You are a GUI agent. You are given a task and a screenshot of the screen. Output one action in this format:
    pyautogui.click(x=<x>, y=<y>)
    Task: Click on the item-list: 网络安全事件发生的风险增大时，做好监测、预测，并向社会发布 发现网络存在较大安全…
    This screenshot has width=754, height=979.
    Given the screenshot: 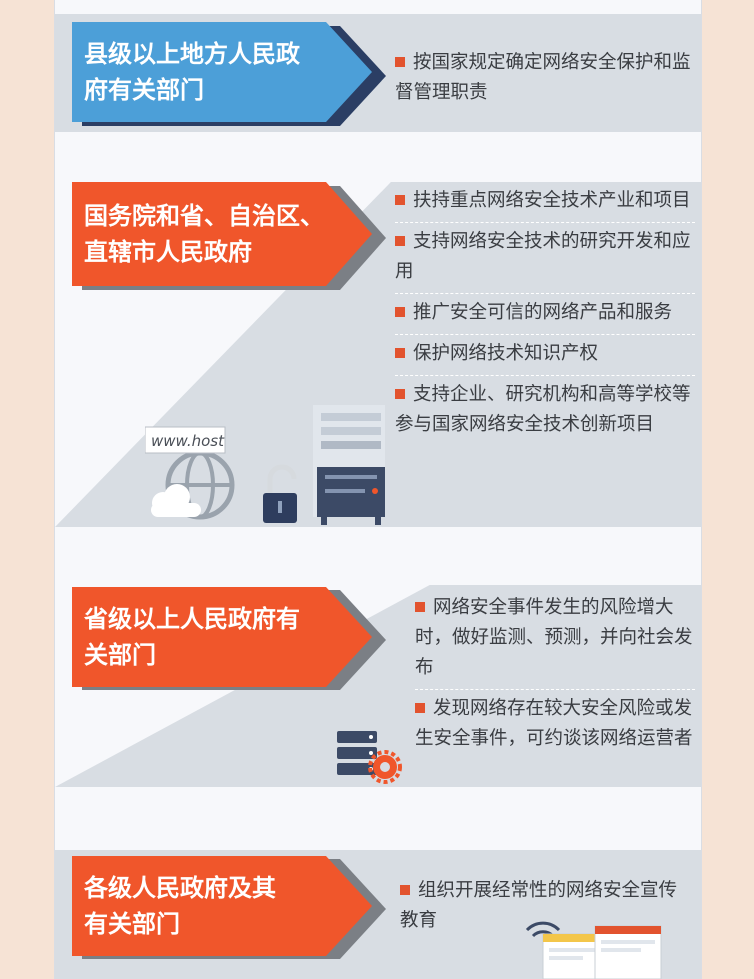 What is the action you would take?
    pyautogui.click(x=555, y=674)
    